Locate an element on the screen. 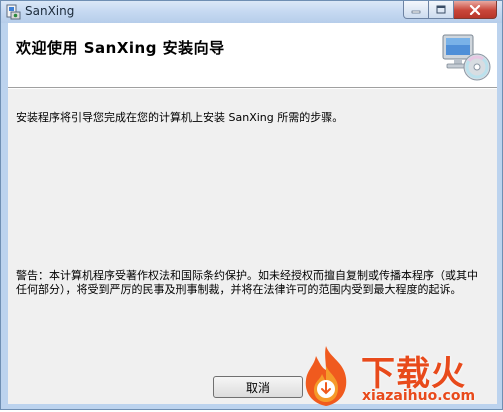 The width and height of the screenshot is (503, 412). close-icon is located at coordinates (475, 9).